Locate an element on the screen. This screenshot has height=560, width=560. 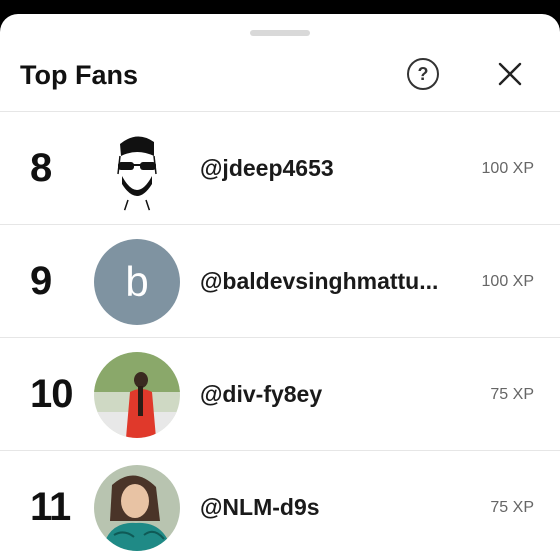
drag-handle is located at coordinates (280, 33).